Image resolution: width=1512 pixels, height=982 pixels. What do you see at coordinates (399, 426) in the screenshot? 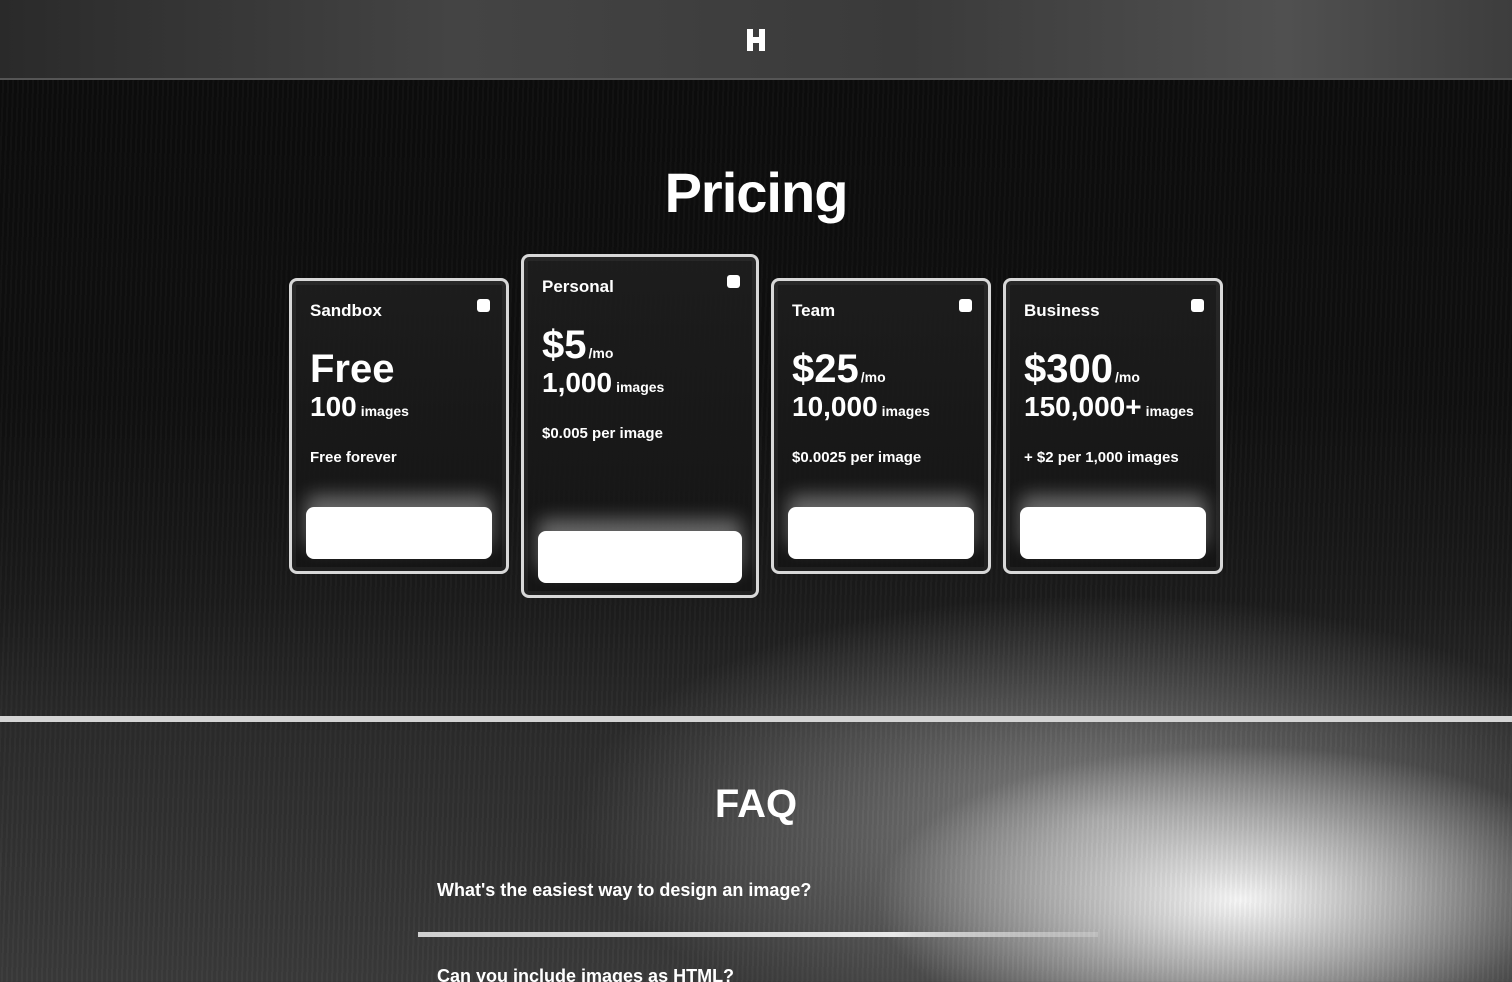
I see `plan-card-sandbox: Sandbox Free 100 images Free forever` at bounding box center [399, 426].